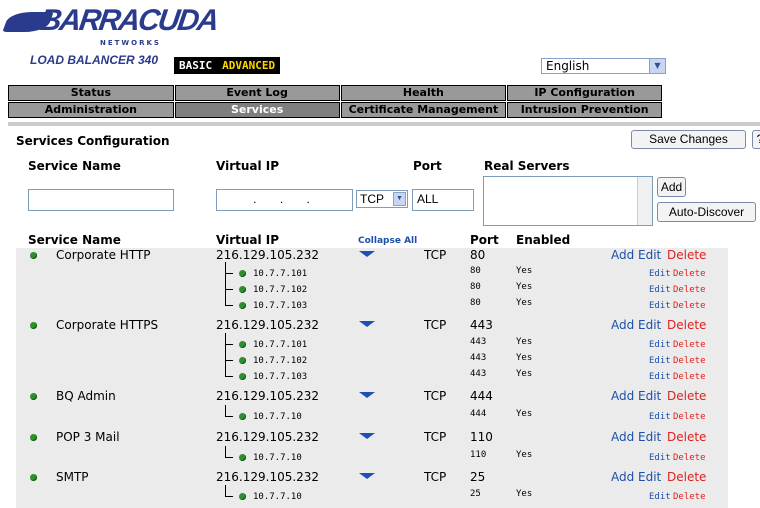  What do you see at coordinates (706, 212) in the screenshot?
I see `auto-discover-button: Auto-Discover` at bounding box center [706, 212].